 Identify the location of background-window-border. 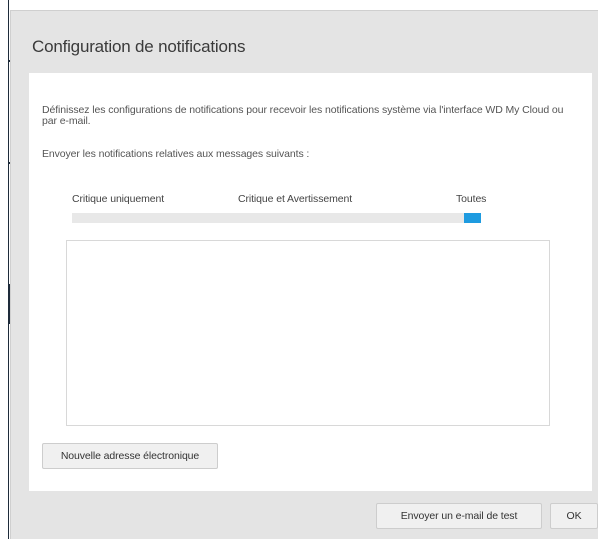
(8, 269).